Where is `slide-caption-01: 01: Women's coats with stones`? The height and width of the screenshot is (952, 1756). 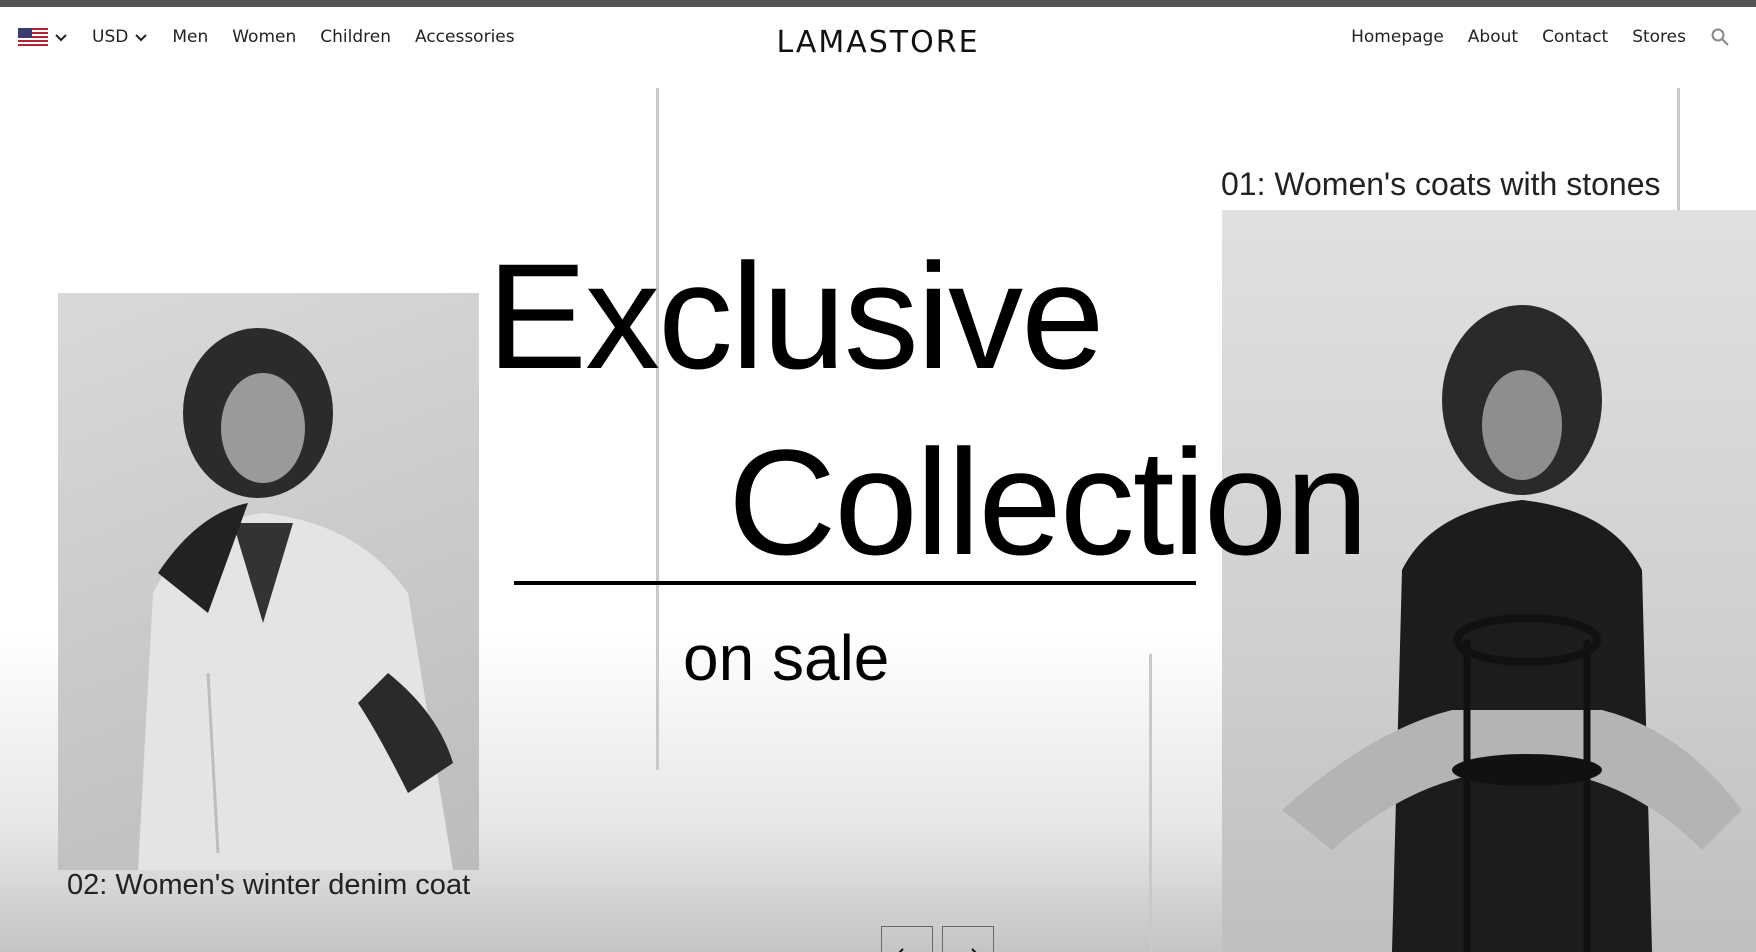
slide-caption-01: 01: Women's coats with stones is located at coordinates (1441, 184).